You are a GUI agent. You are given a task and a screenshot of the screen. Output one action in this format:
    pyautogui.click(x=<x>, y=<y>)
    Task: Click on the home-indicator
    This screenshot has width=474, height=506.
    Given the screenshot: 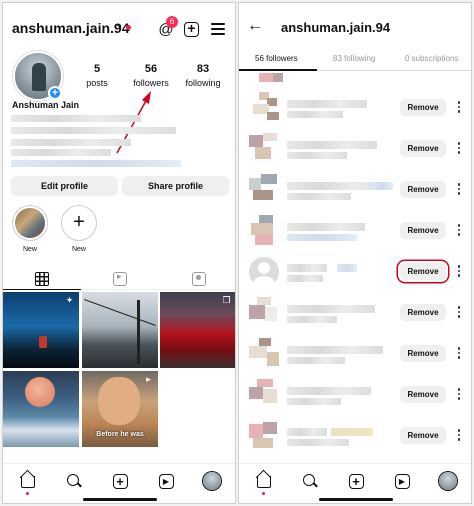 What is the action you would take?
    pyautogui.click(x=120, y=499)
    